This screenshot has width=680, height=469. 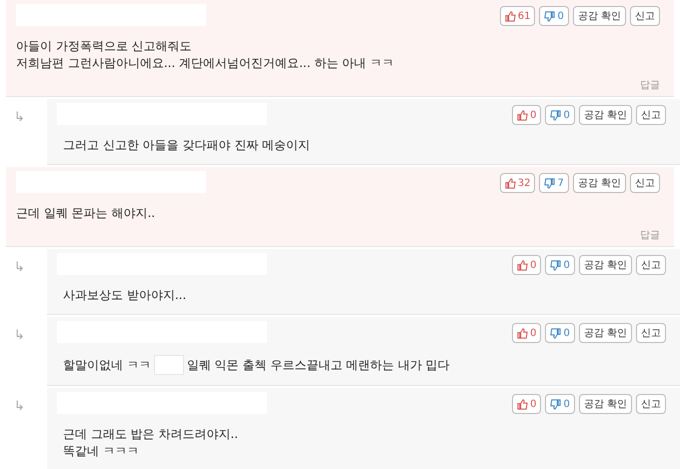 What do you see at coordinates (150, 434) in the screenshot?
I see `comment-text: 근데 그래도 밥은 차려드려야지..` at bounding box center [150, 434].